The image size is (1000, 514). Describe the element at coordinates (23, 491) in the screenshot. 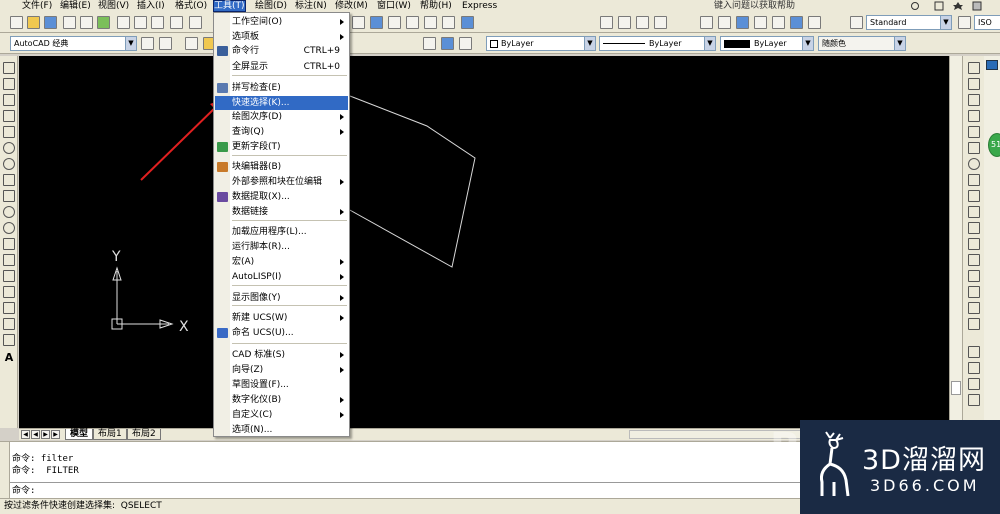

I see `command-prompt-input: 命令:` at that location.